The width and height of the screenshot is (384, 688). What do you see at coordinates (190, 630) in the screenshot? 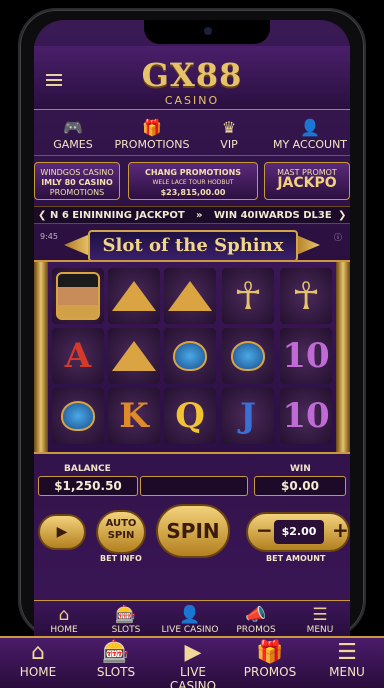
I see `inner-nav-label: LIVE CASINO` at bounding box center [190, 630].